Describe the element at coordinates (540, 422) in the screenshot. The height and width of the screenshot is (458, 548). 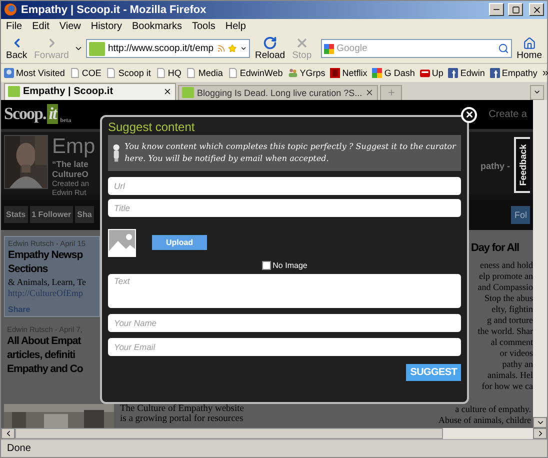
I see `scroll-down-icon` at that location.